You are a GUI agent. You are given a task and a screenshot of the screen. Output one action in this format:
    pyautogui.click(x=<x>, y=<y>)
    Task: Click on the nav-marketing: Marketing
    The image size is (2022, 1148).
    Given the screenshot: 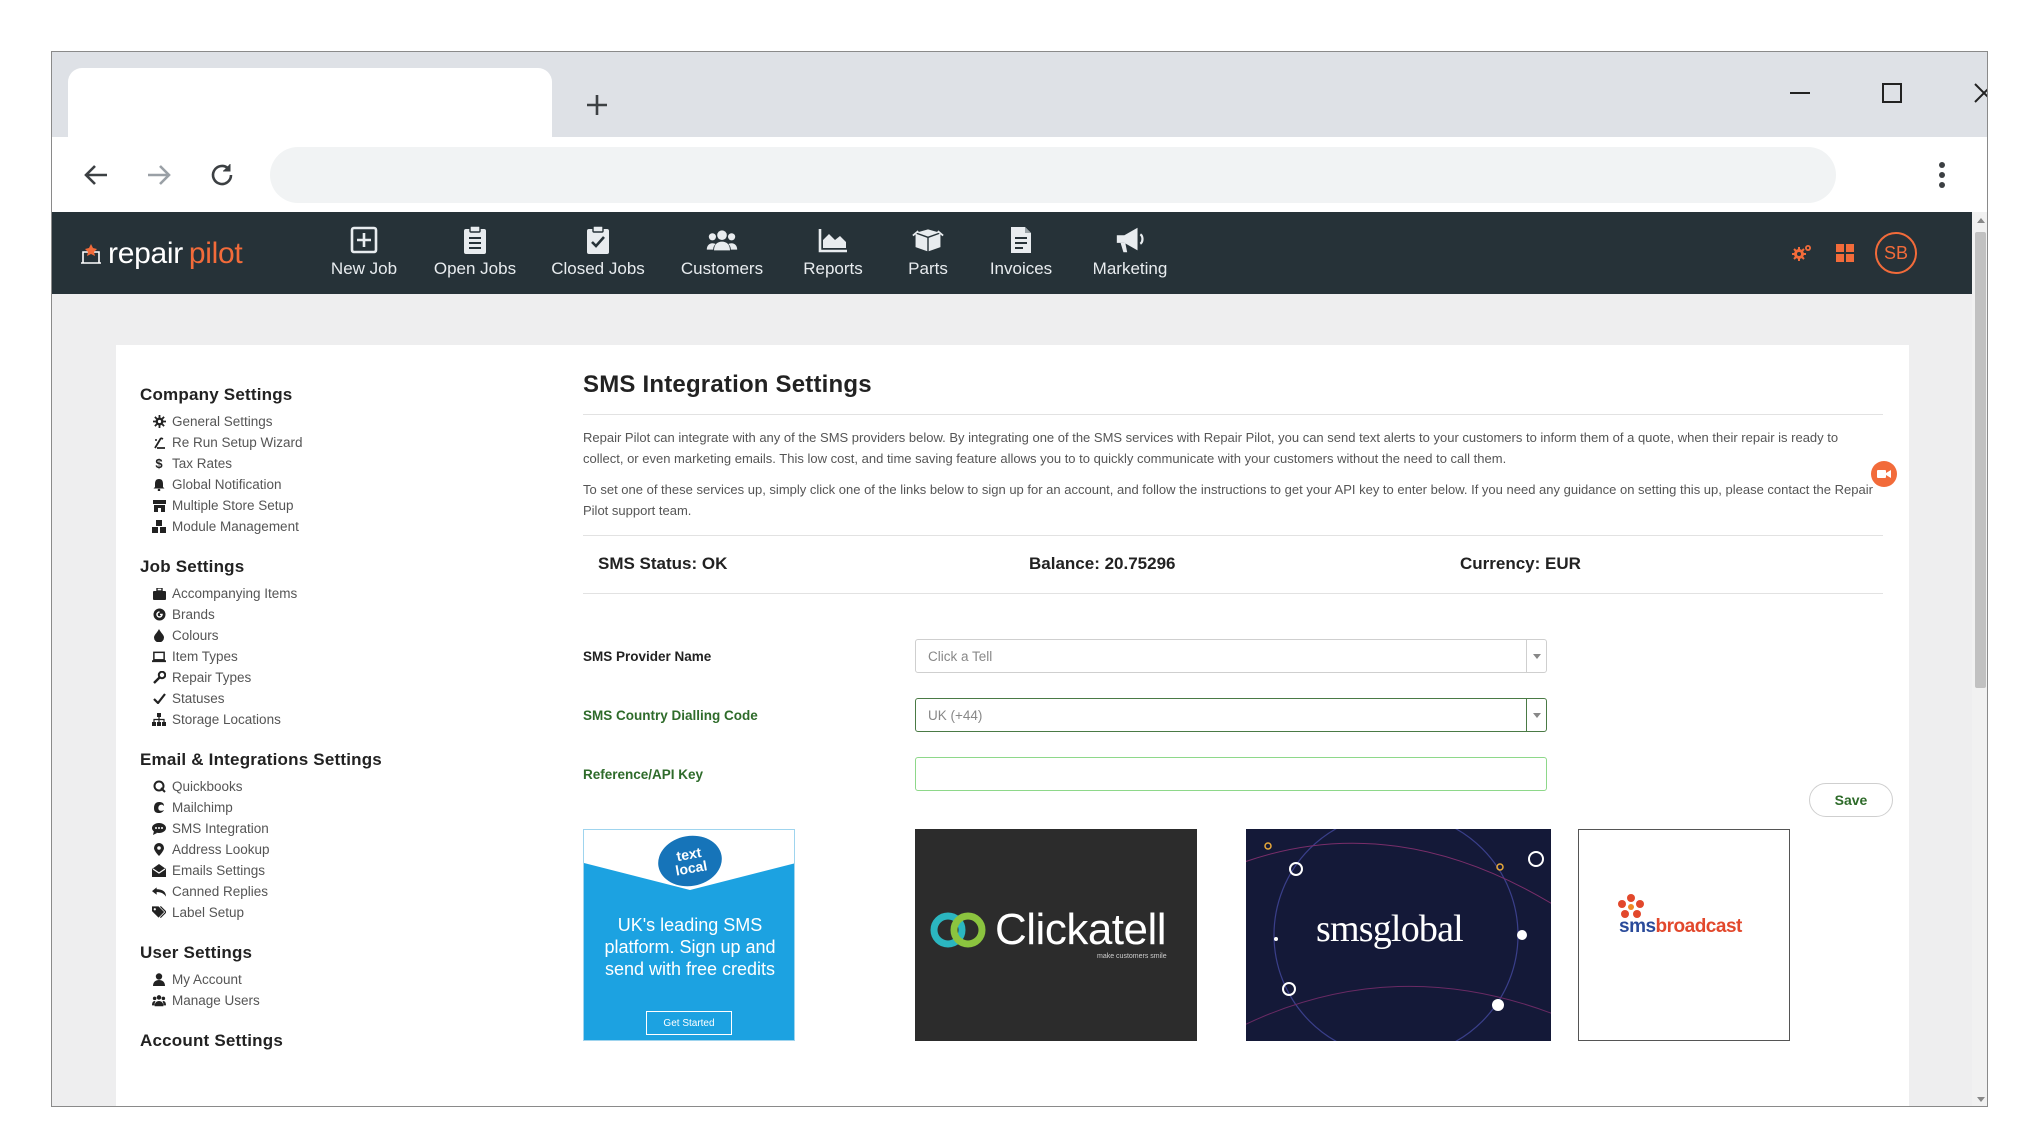 What is the action you would take?
    pyautogui.click(x=1130, y=255)
    